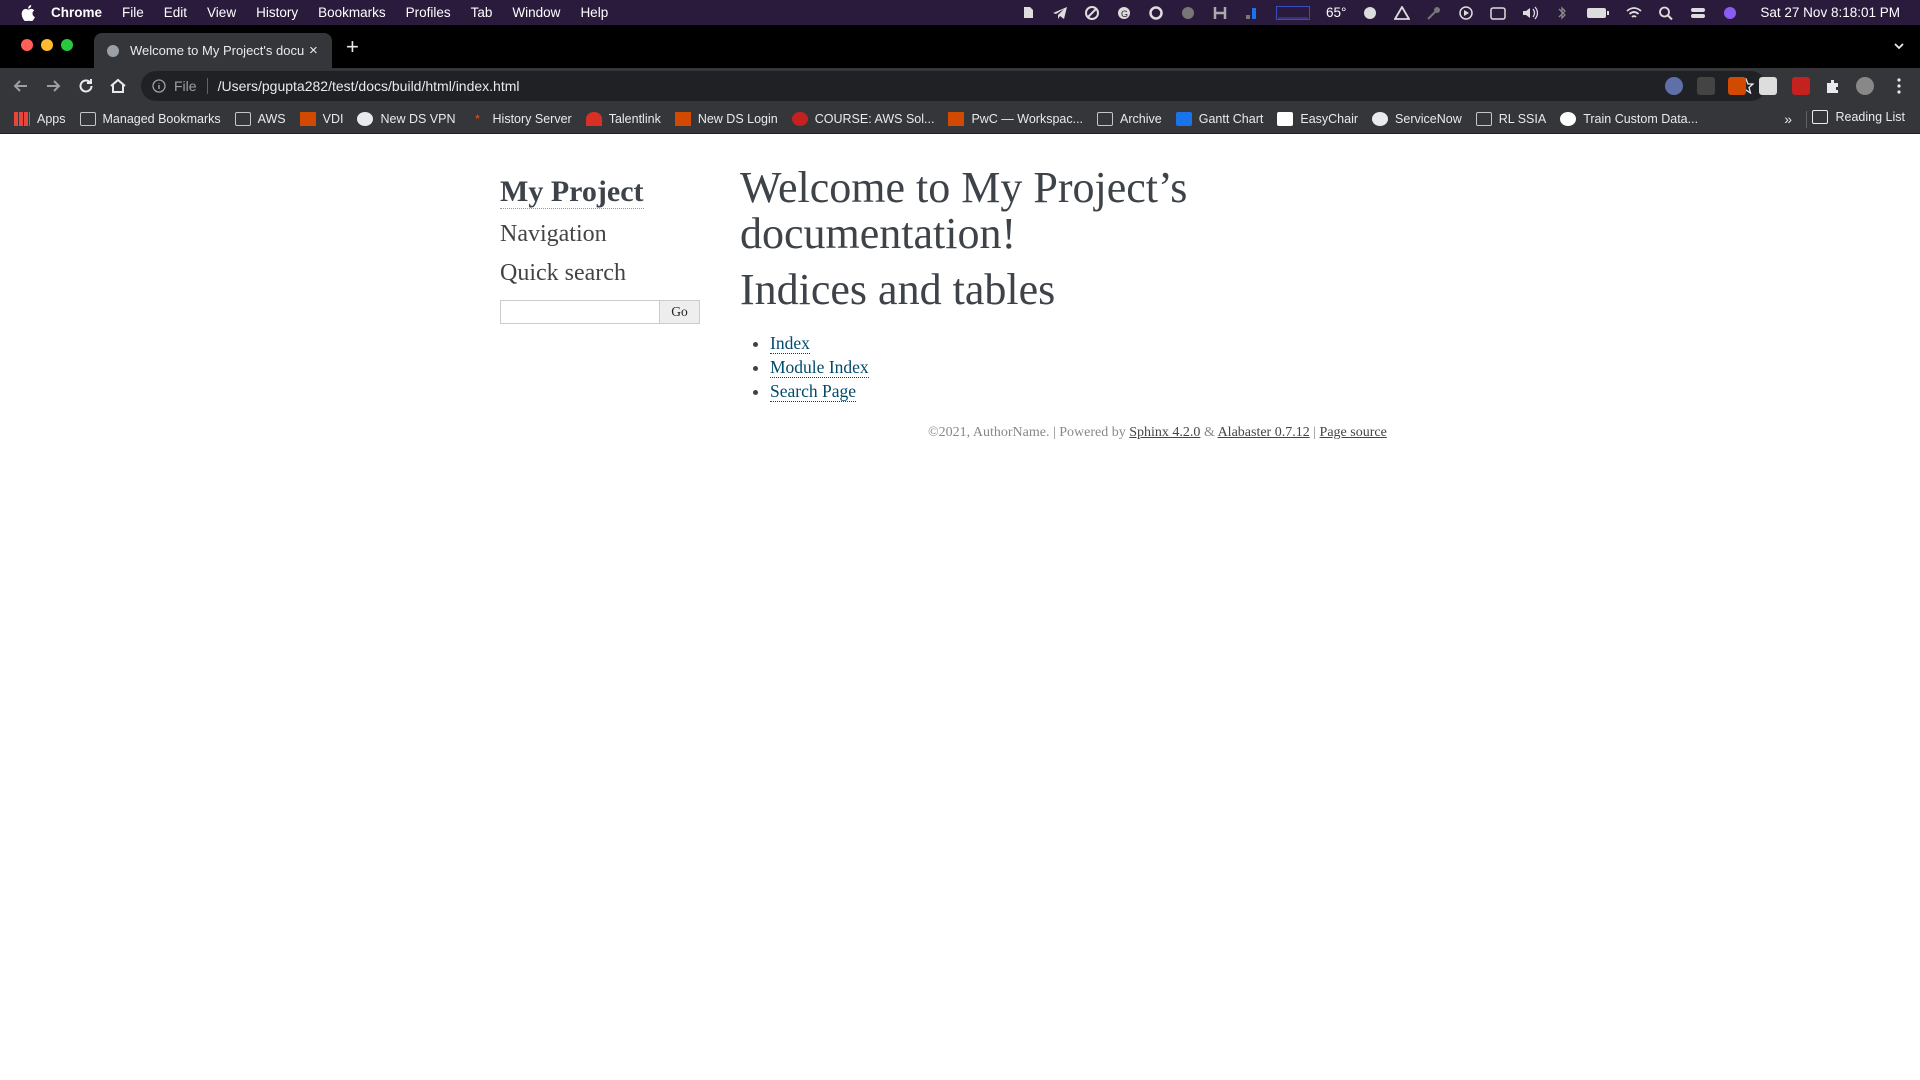  What do you see at coordinates (790, 343) in the screenshot?
I see `index-link: Index` at bounding box center [790, 343].